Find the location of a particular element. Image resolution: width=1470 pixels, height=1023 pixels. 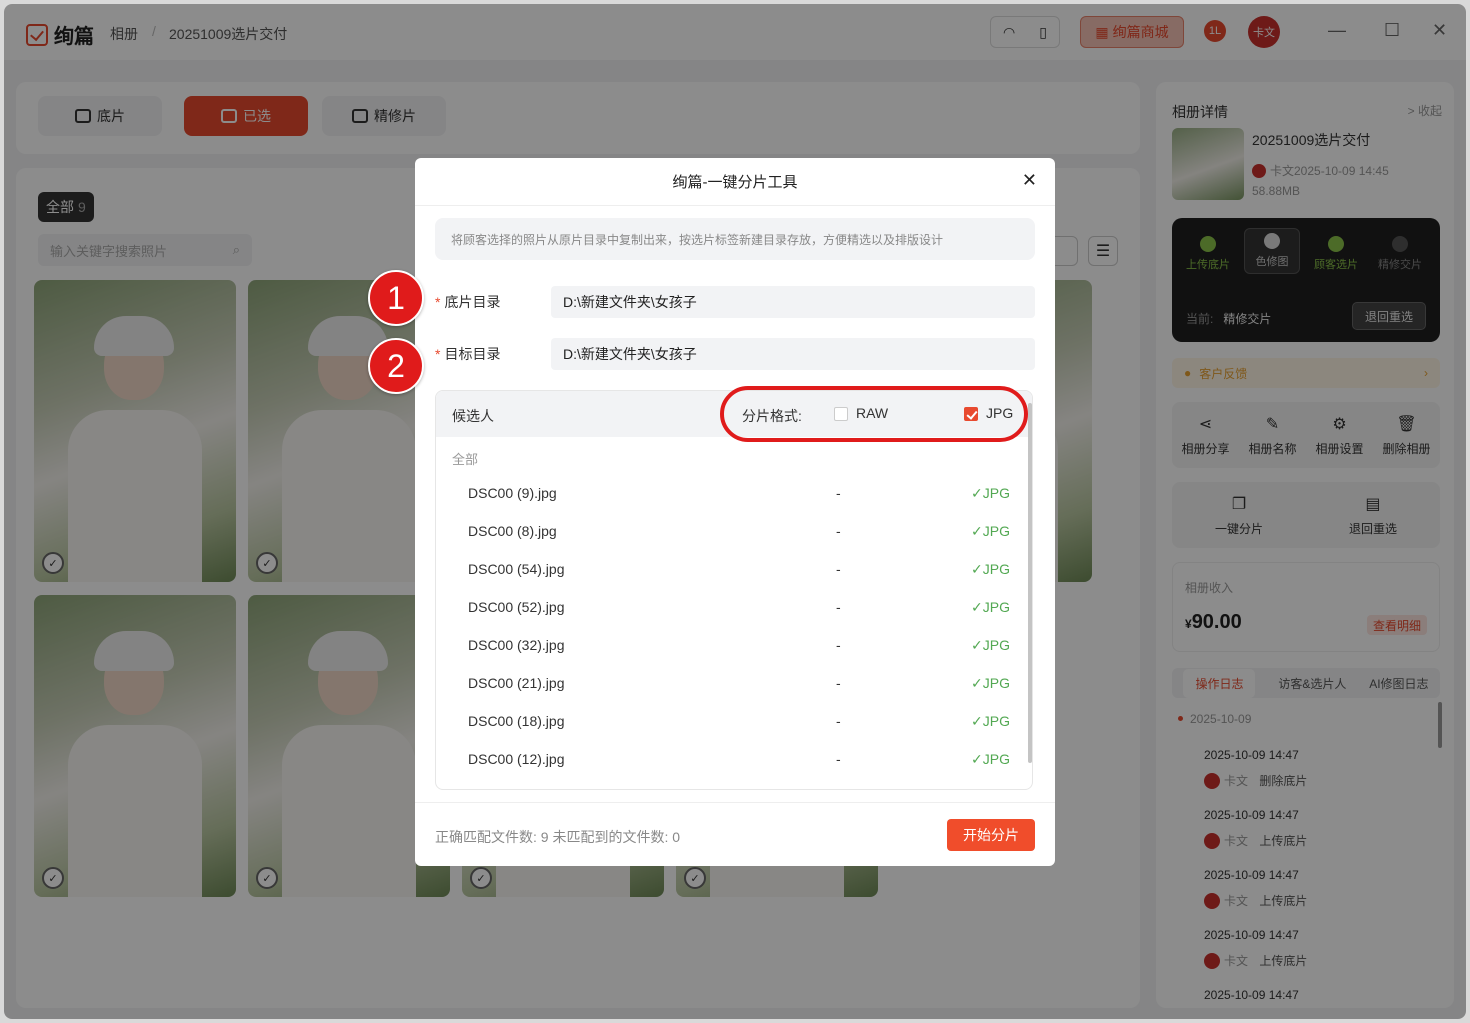

annotation-ring is located at coordinates (874, 414).